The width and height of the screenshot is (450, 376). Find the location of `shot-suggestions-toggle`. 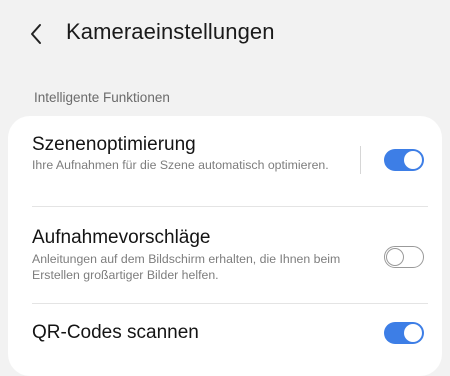

shot-suggestions-toggle is located at coordinates (404, 257).